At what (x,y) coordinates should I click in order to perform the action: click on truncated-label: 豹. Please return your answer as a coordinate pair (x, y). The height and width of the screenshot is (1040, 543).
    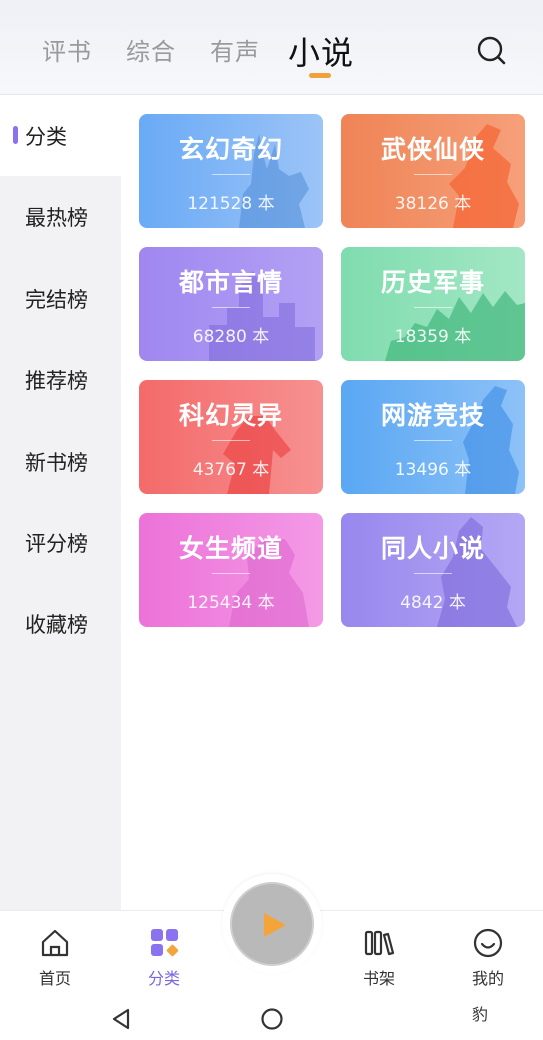
    Looking at the image, I should click on (480, 1014).